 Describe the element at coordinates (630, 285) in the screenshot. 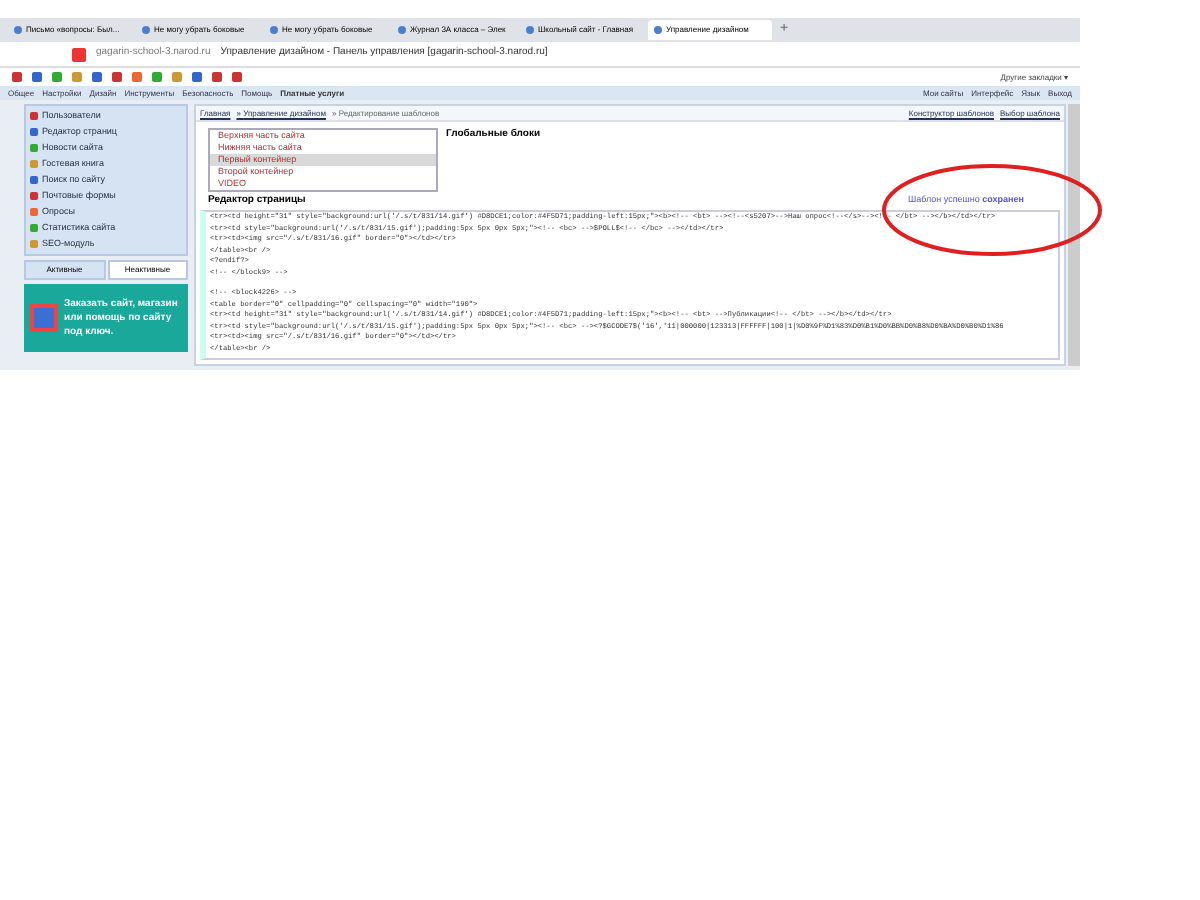

I see `code-editor` at that location.